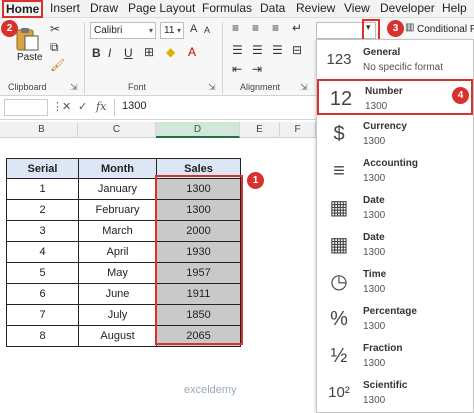 The width and height of the screenshot is (474, 413). I want to click on format-name: Number, so click(384, 91).